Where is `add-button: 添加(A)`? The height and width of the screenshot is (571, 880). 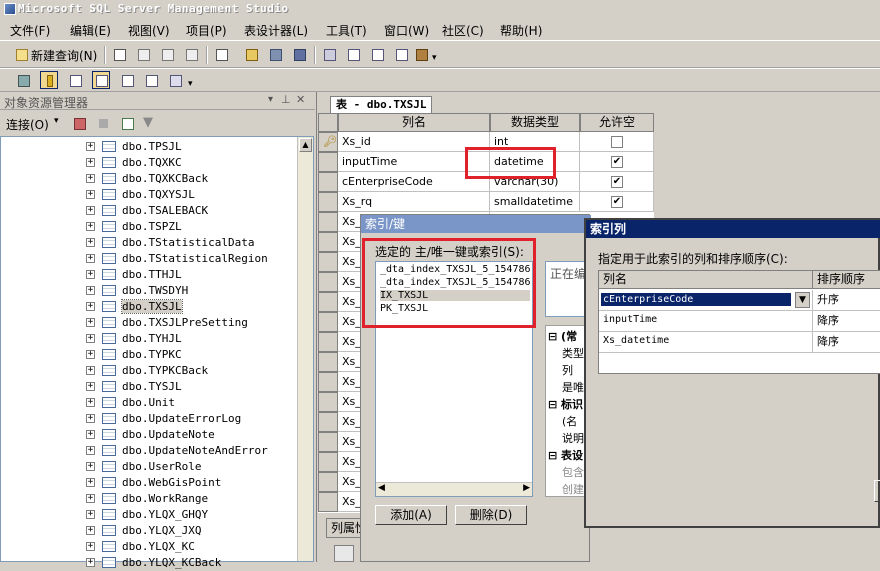 add-button: 添加(A) is located at coordinates (411, 515).